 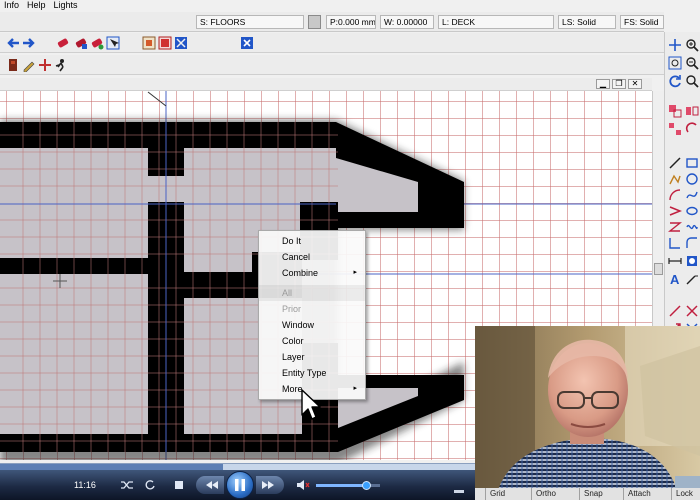 I want to click on menu-item-window: Window, so click(x=312, y=325).